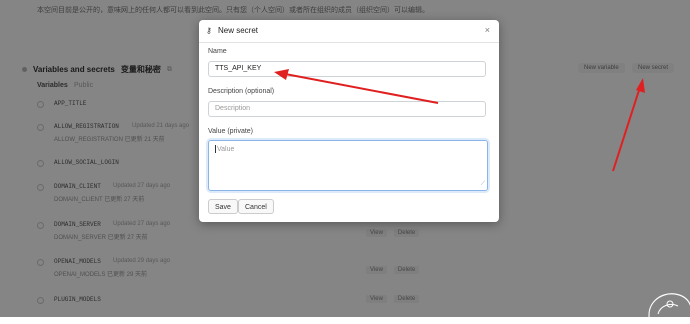 This screenshot has height=324, width=690. I want to click on annotation-arrow-secret, so click(627, 127).